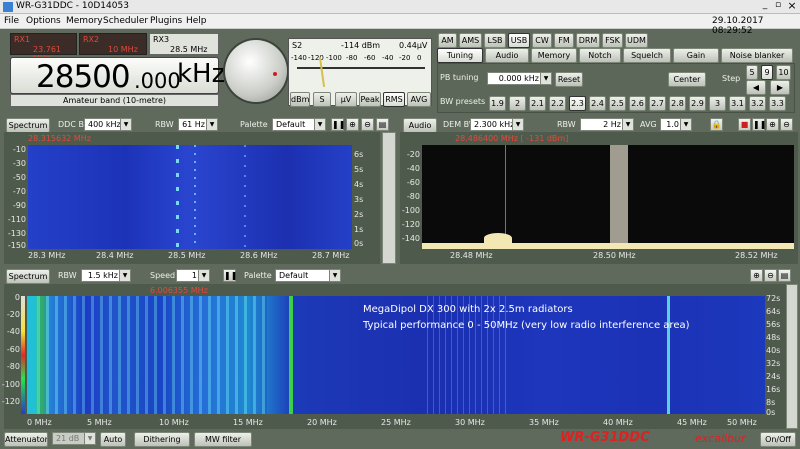 The width and height of the screenshot is (800, 449). Describe the element at coordinates (617, 103) in the screenshot. I see `bw-2-5: 2.5` at that location.